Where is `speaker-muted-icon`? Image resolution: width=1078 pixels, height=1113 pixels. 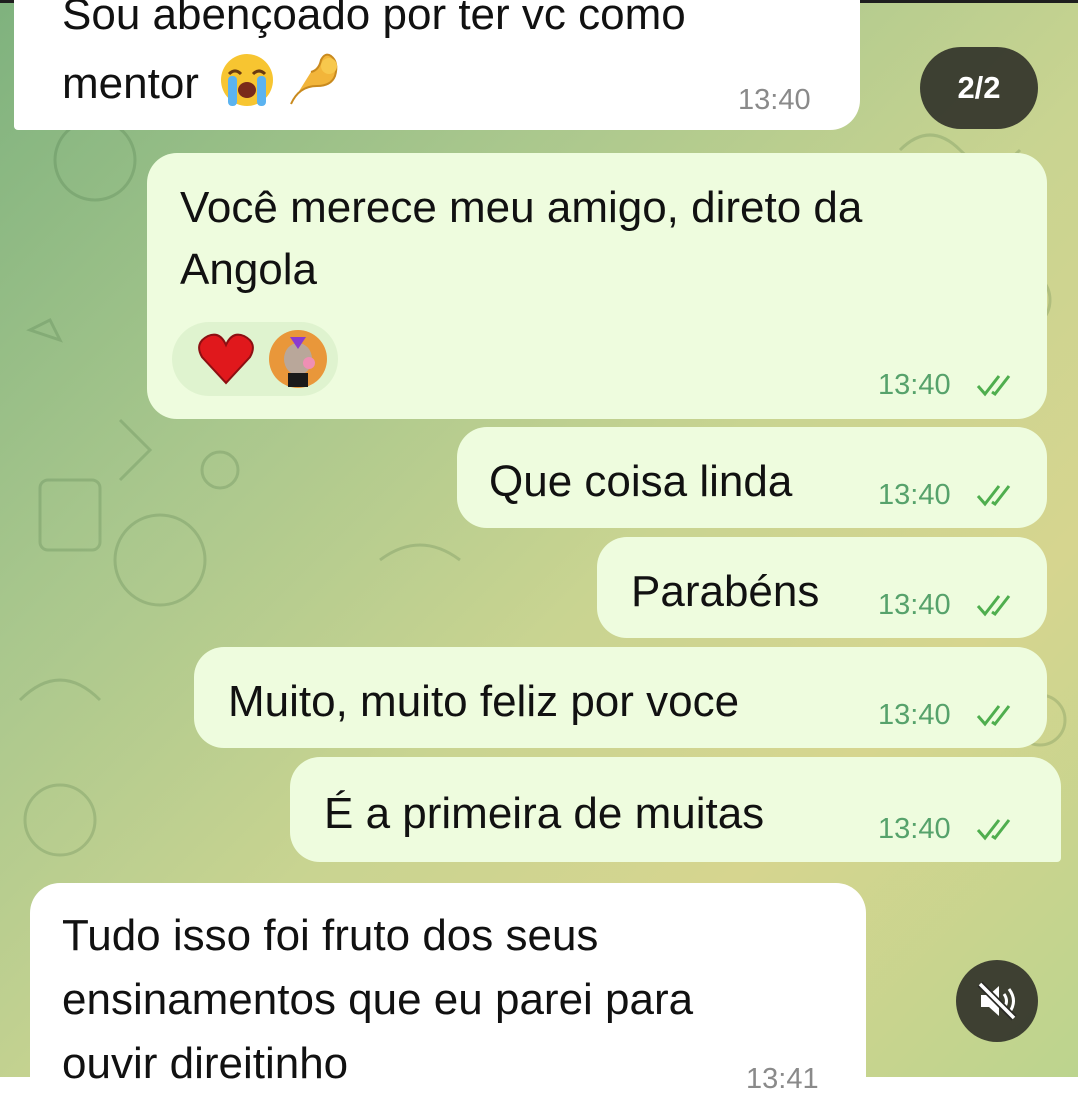
speaker-muted-icon is located at coordinates (997, 1001).